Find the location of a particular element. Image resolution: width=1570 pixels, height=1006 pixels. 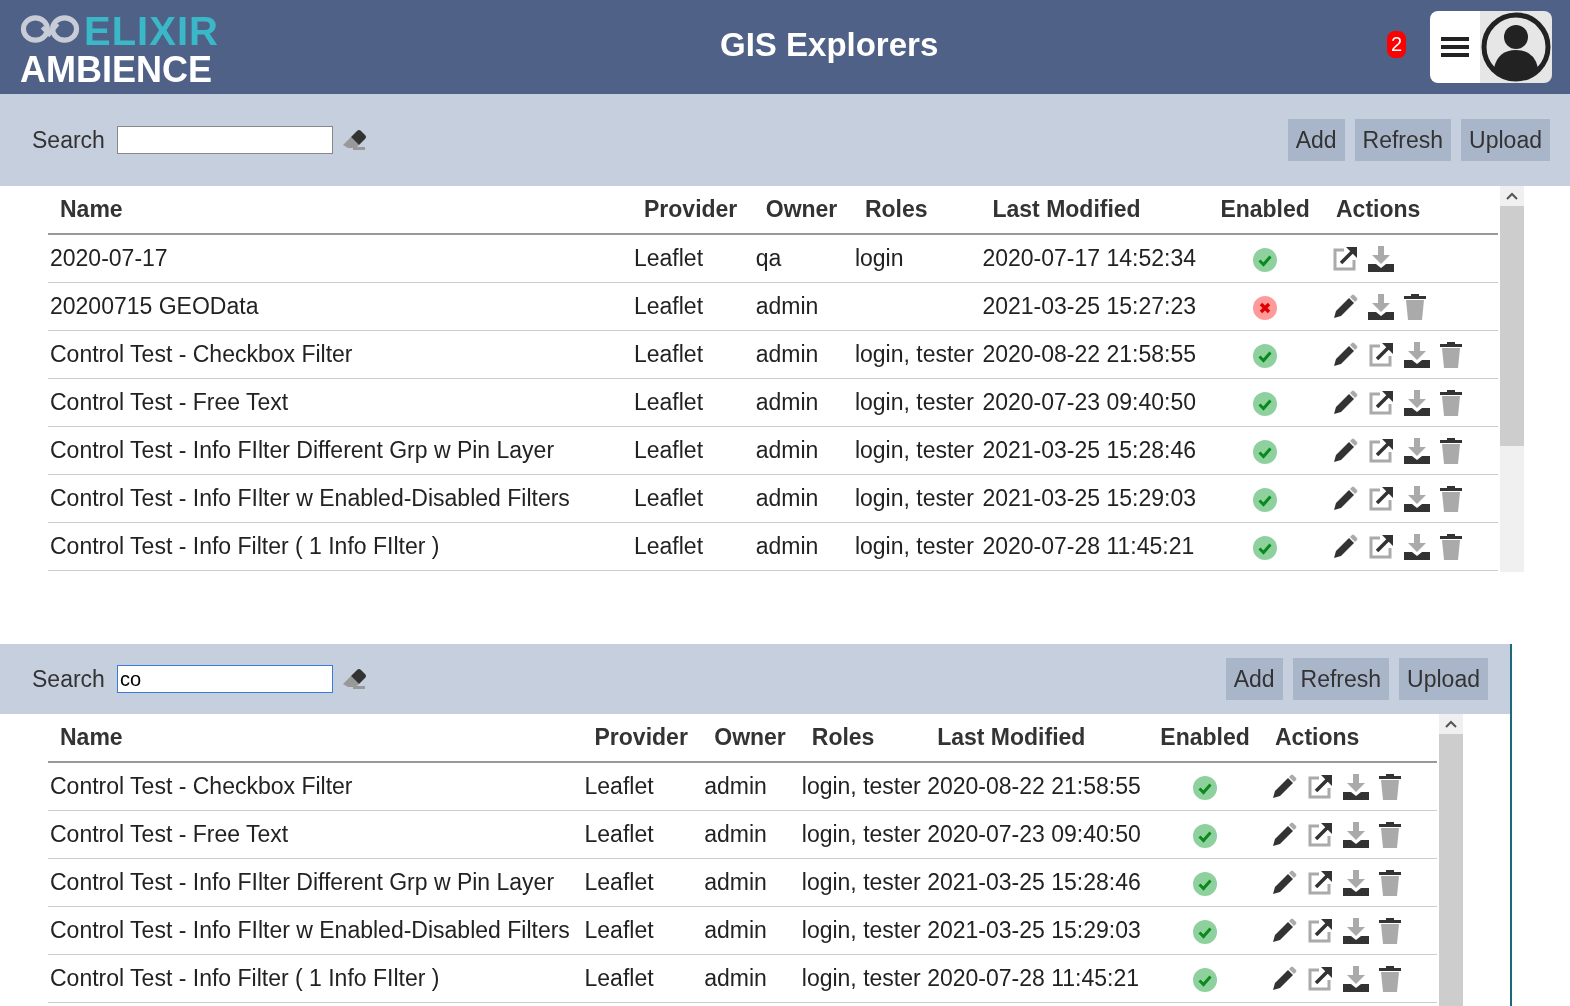

user-avatar-button is located at coordinates (1516, 47).